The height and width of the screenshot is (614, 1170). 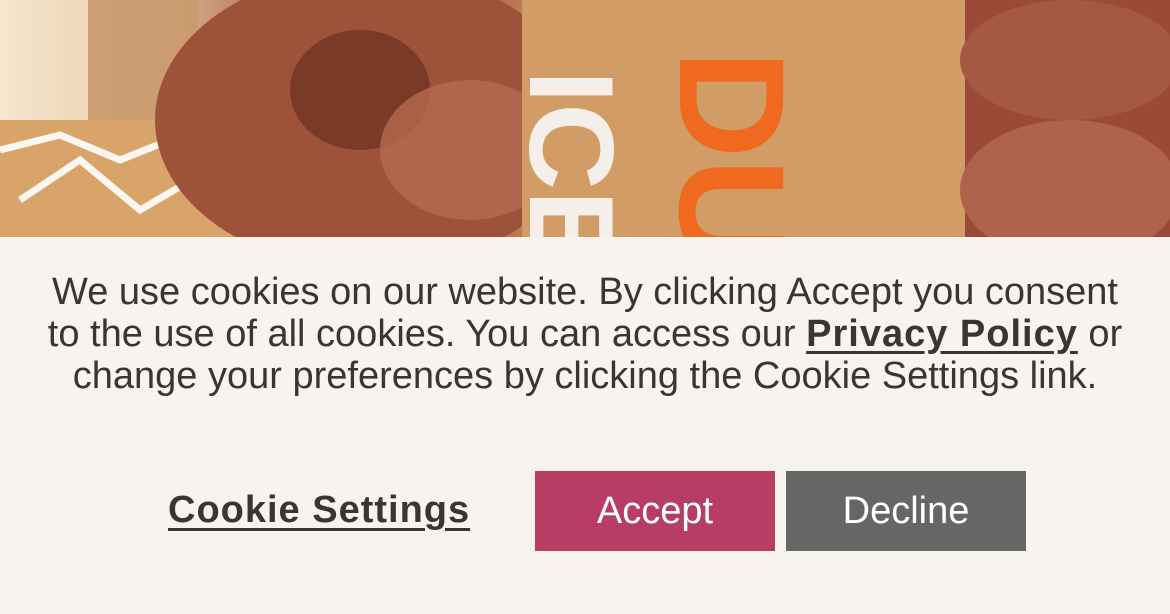 I want to click on cookie-actions: Cookie Settings Accept Decline, so click(x=585, y=511).